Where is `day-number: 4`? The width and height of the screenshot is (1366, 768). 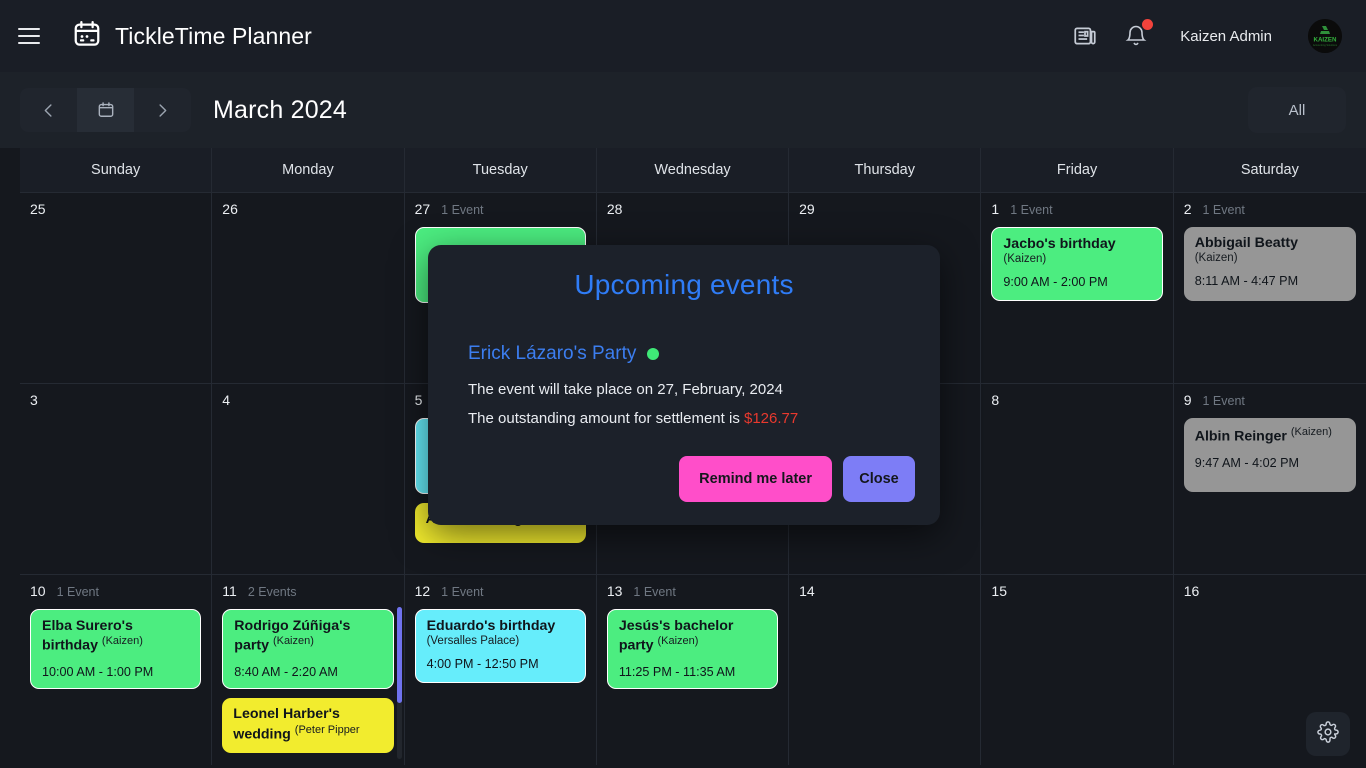
day-number: 4 is located at coordinates (226, 400).